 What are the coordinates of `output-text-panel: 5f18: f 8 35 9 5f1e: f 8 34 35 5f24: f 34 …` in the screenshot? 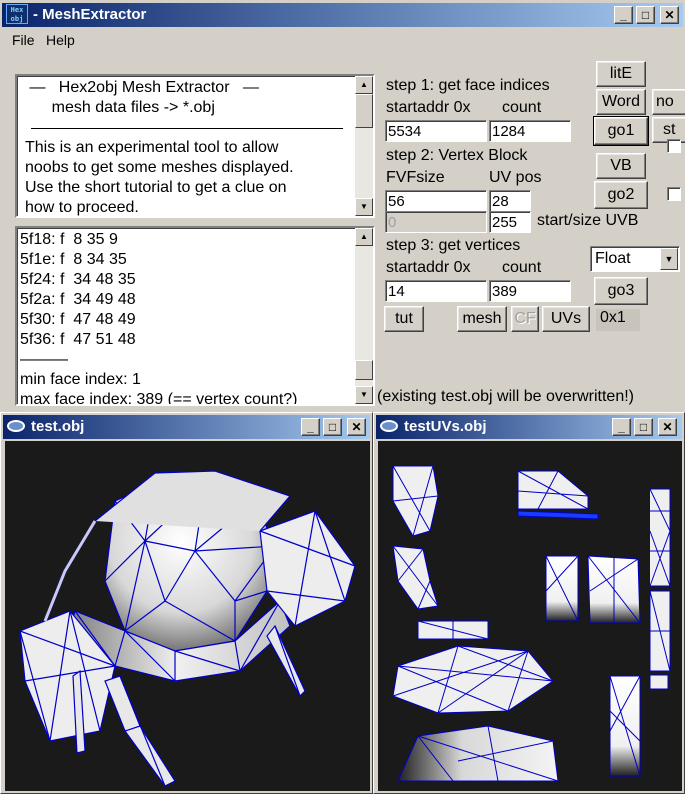 It's located at (195, 316).